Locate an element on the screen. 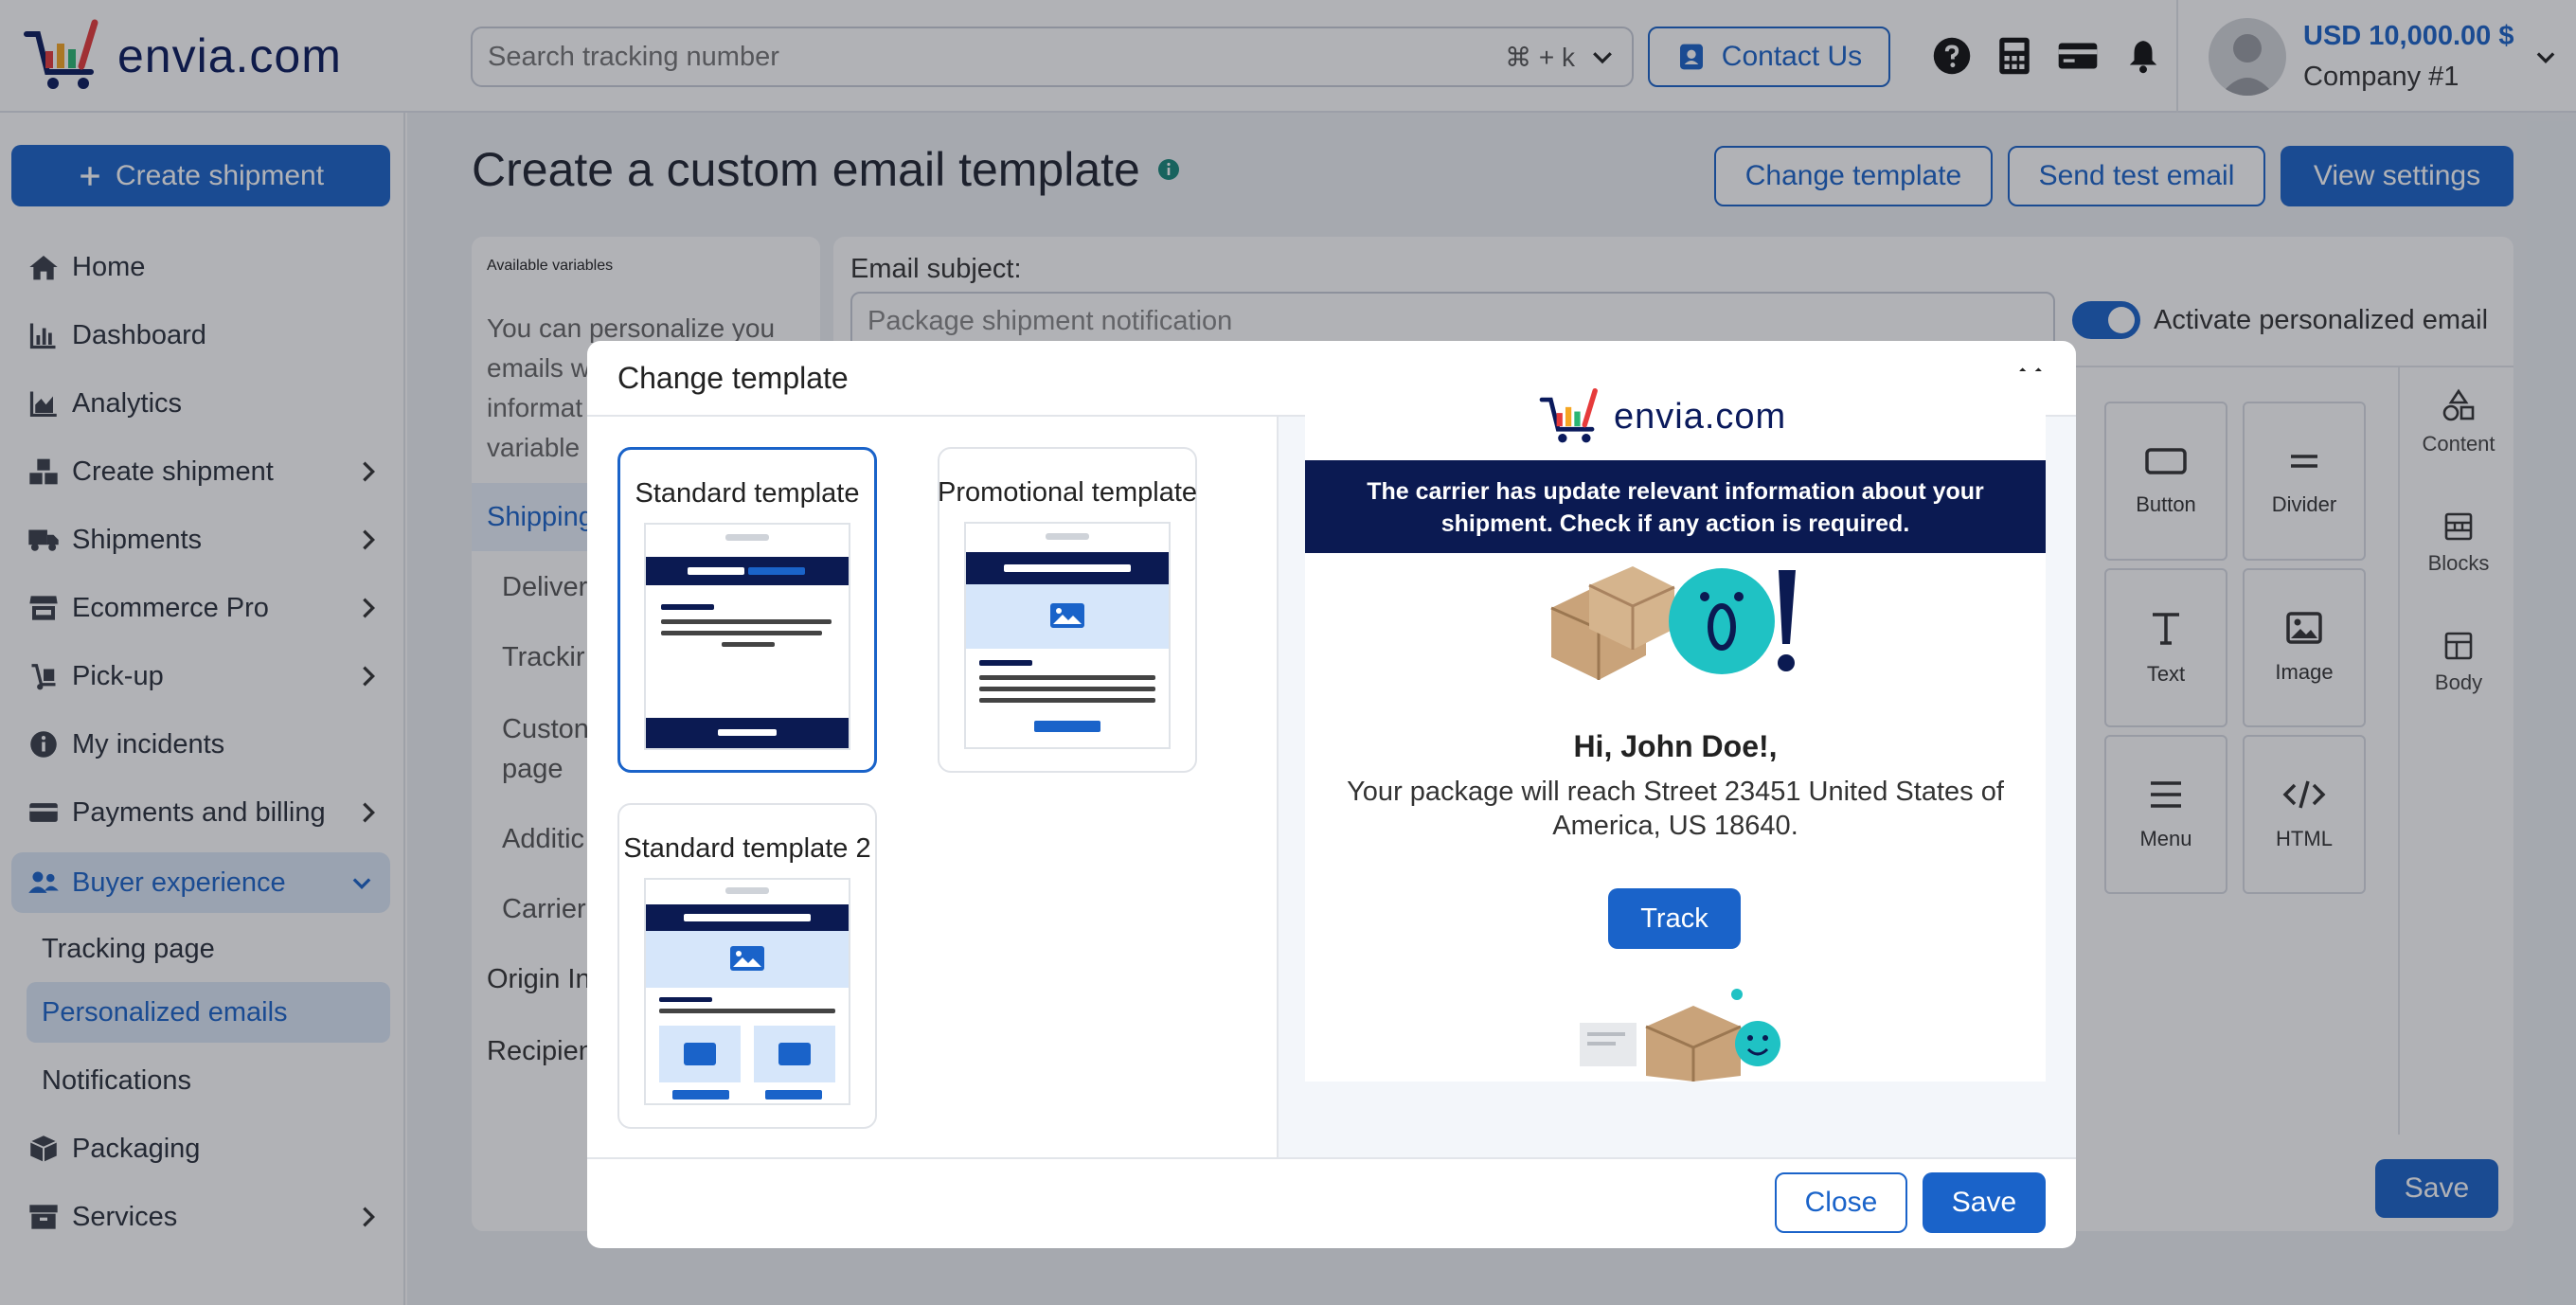 This screenshot has width=2576, height=1305. template-card-label: Promotional template is located at coordinates (1067, 493).